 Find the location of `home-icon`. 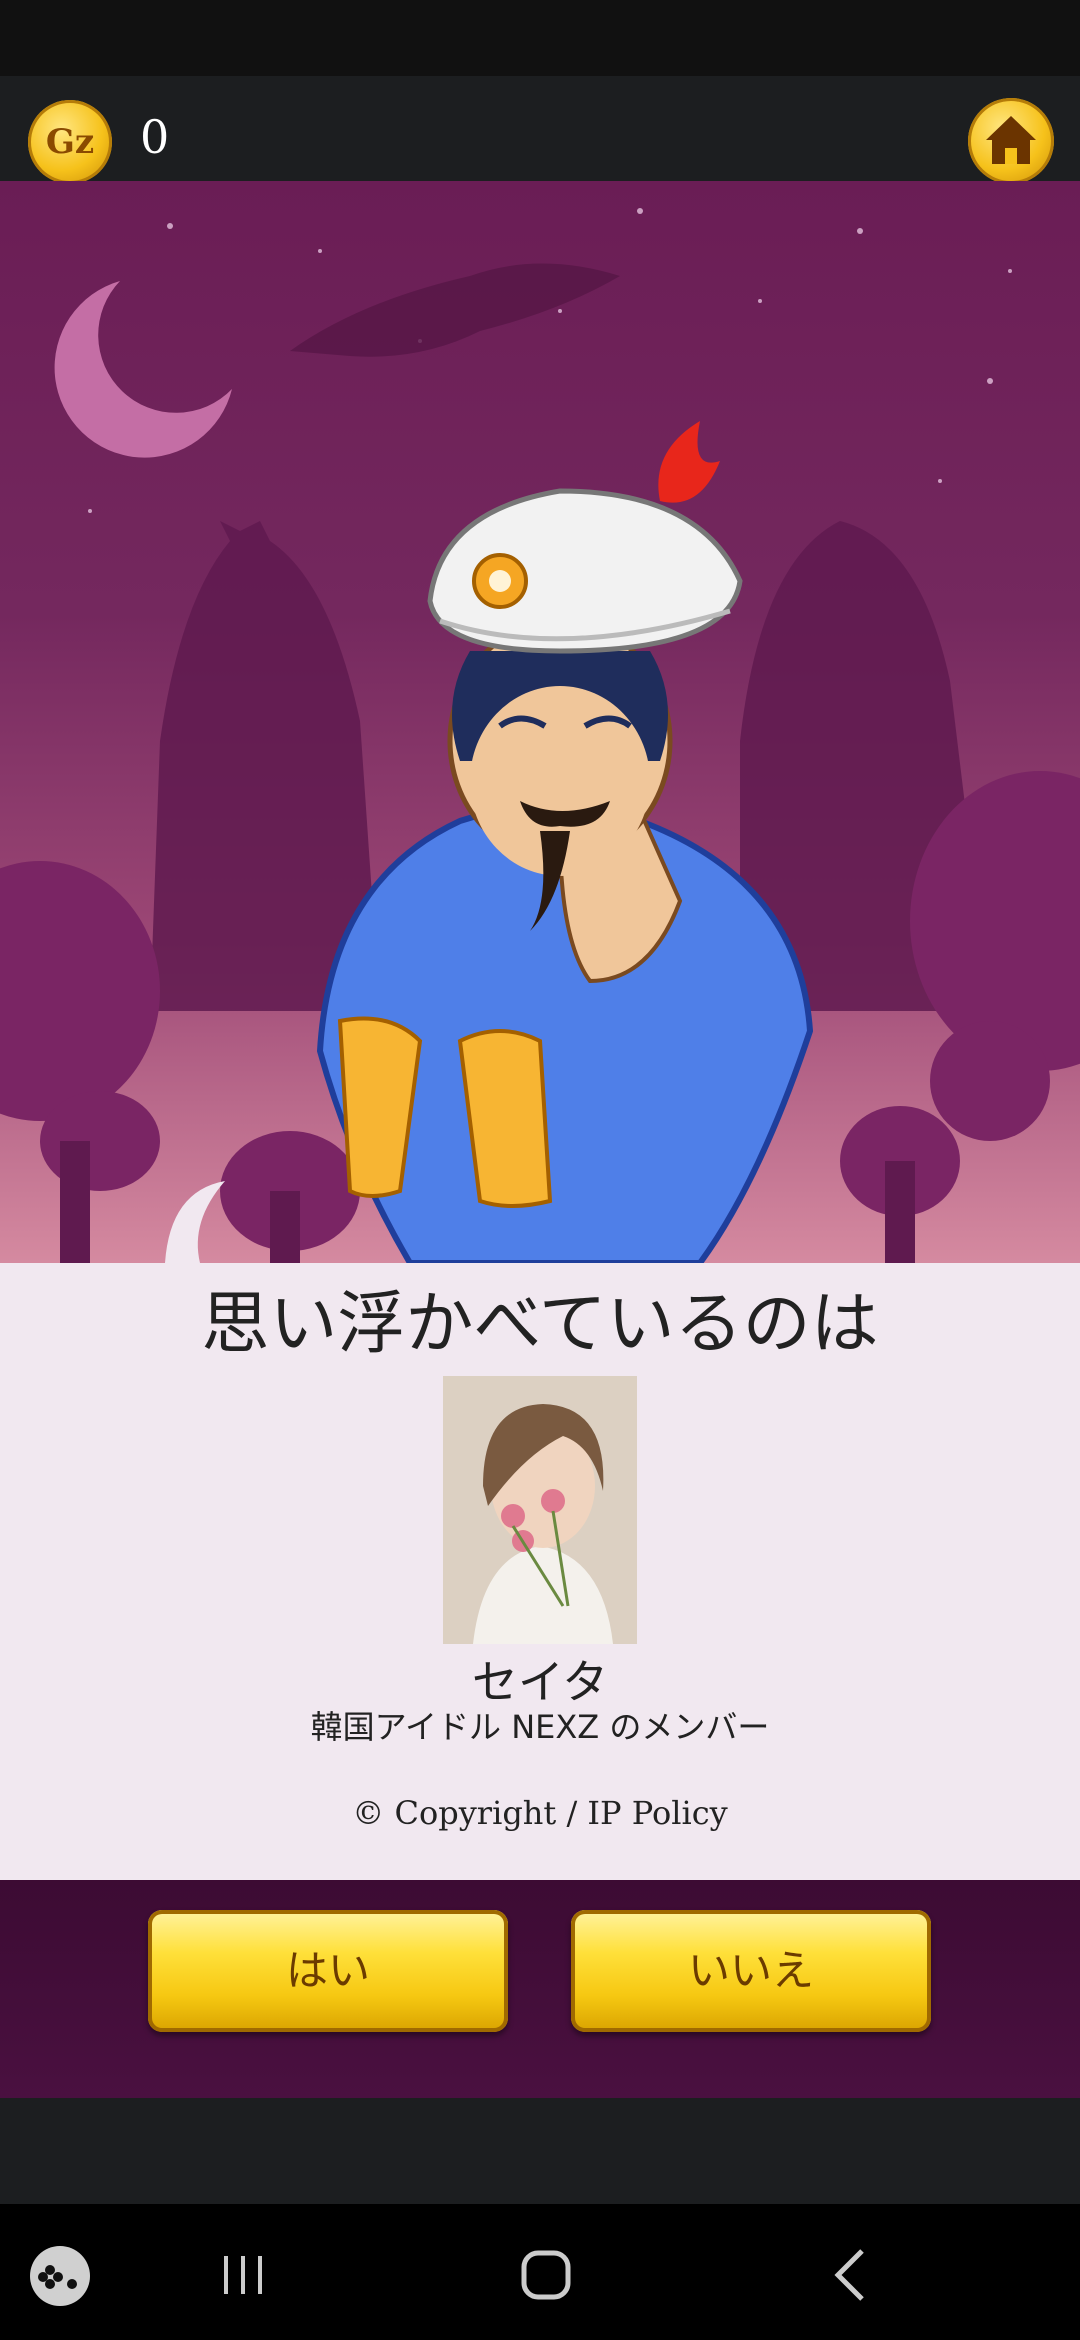

home-icon is located at coordinates (1011, 140).